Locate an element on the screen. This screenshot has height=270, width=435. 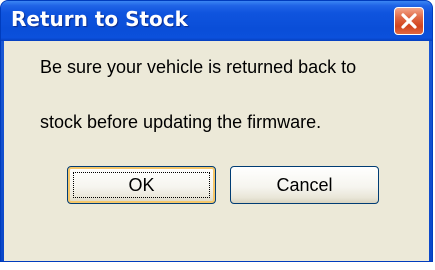
message-line-2: stock before updating the firmware. is located at coordinates (181, 122).